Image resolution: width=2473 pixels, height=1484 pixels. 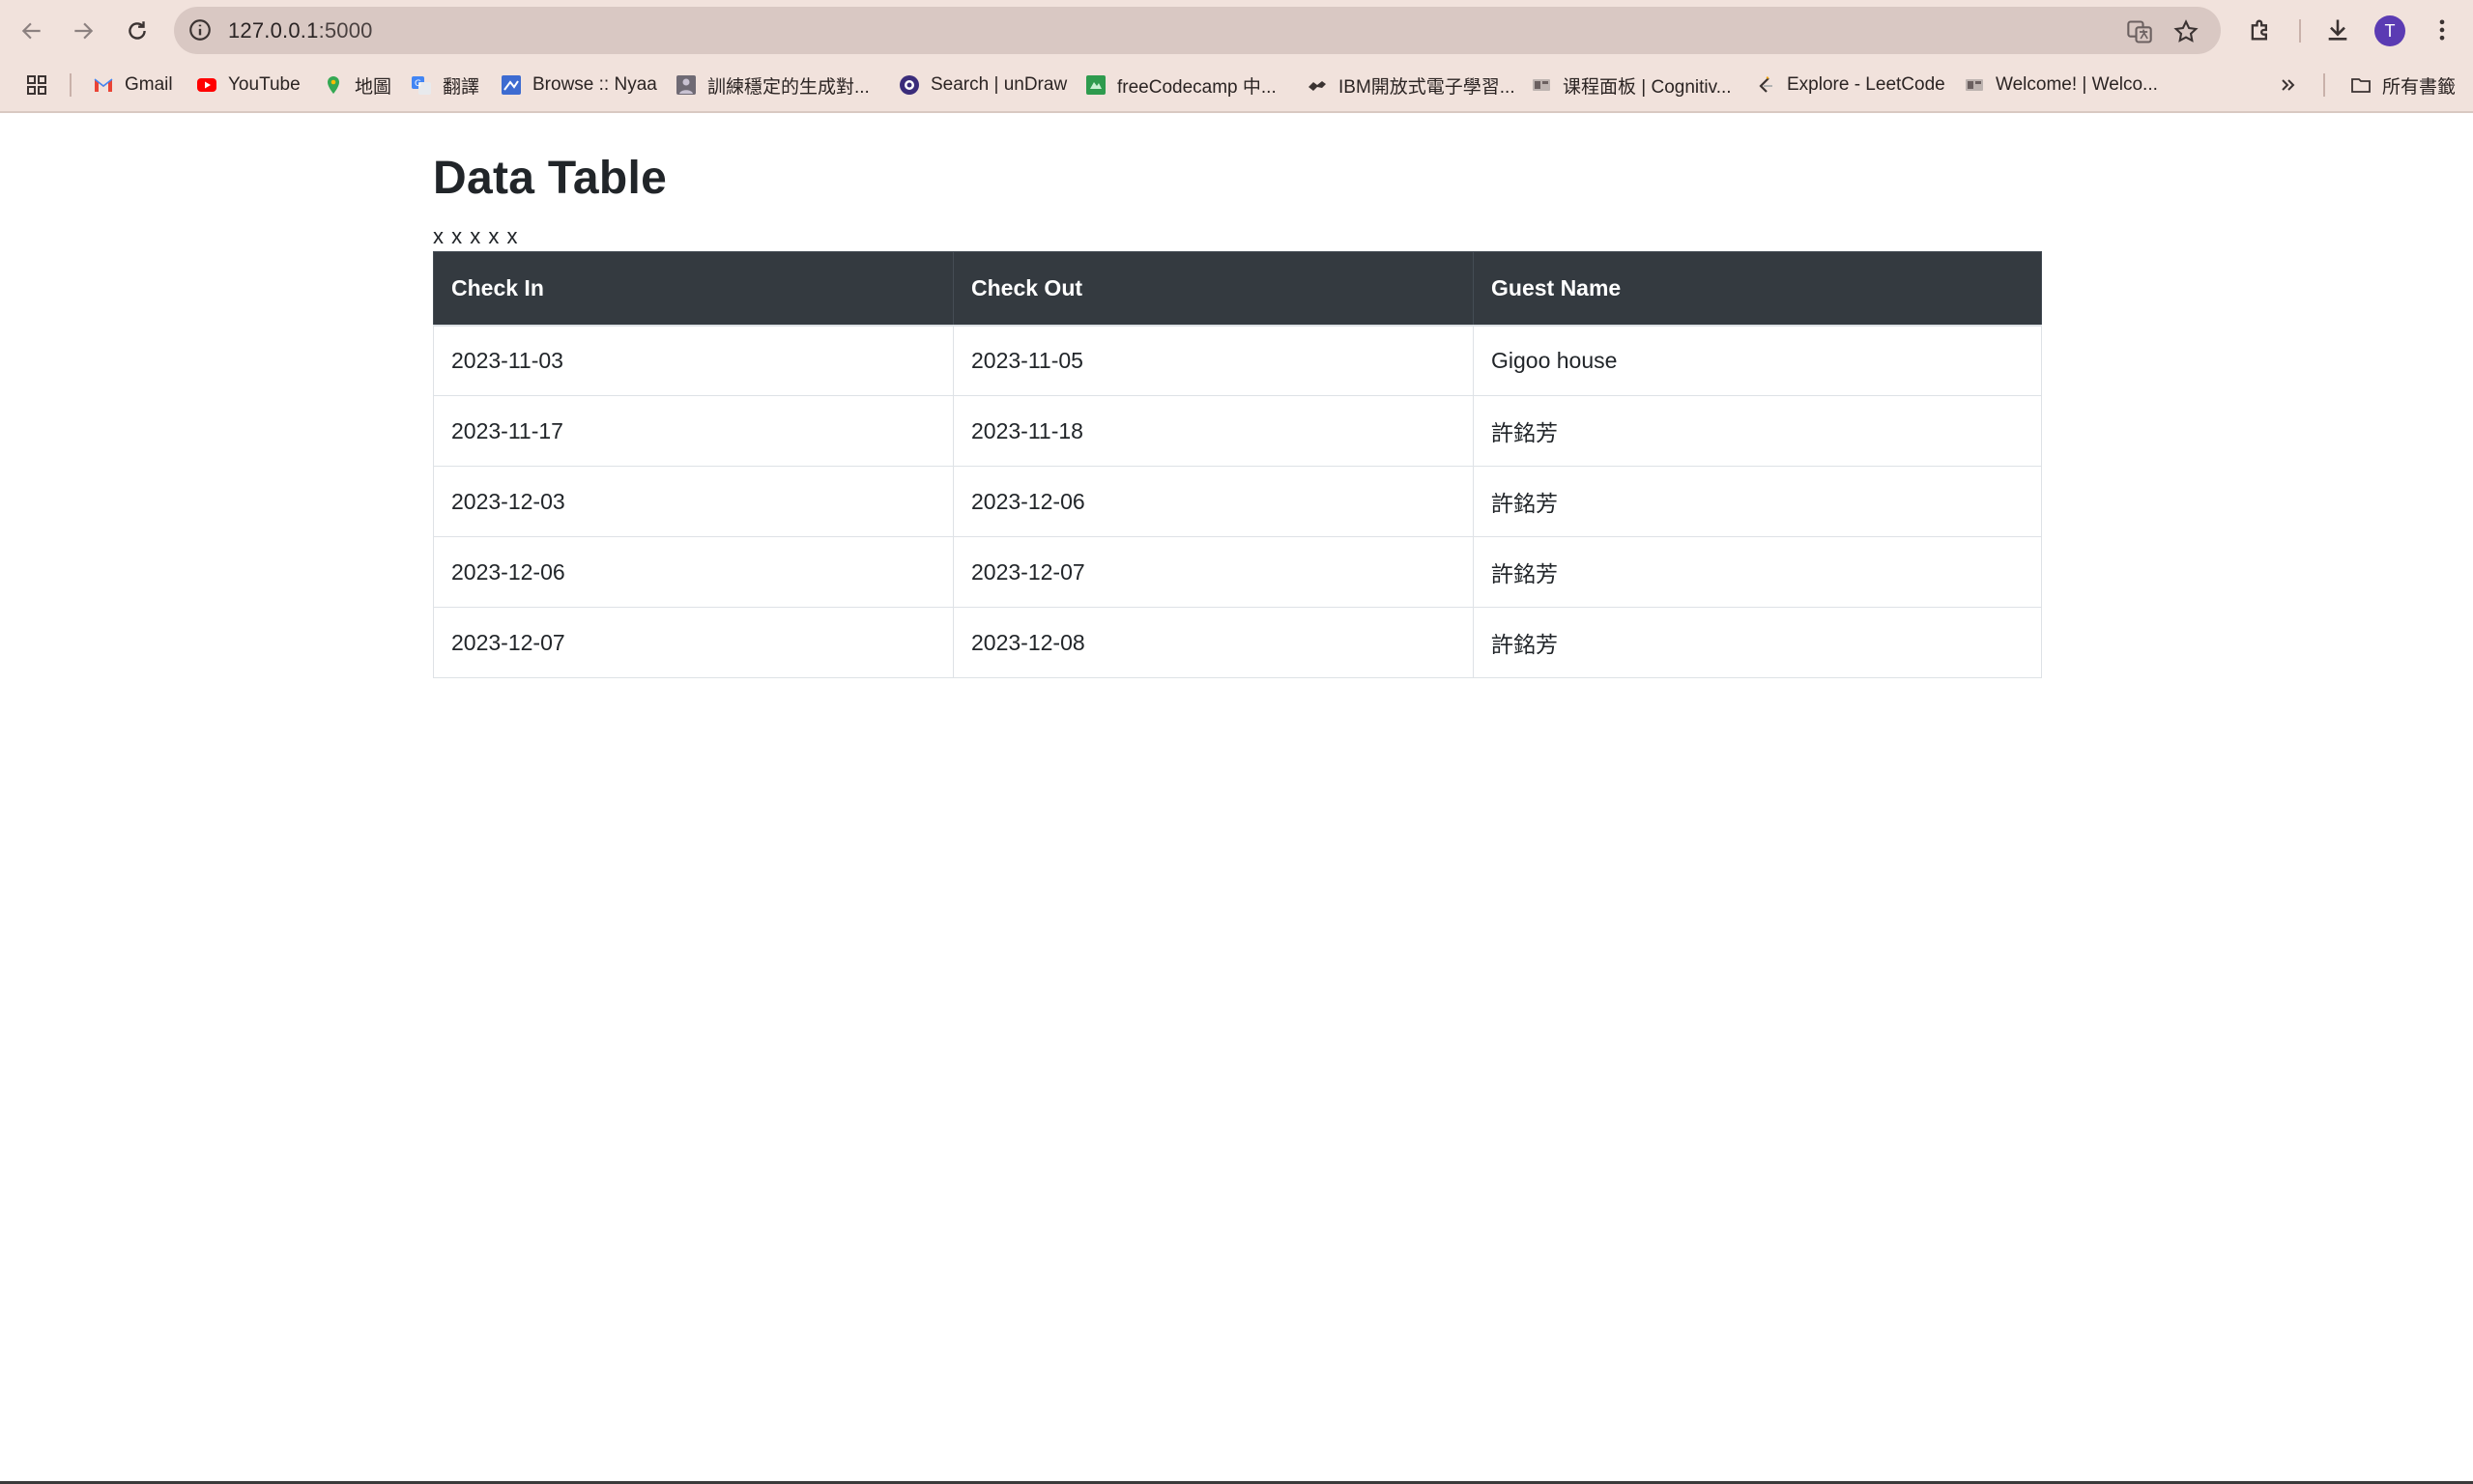 I want to click on bookmark-leetcode: Explore - LeetCode, so click(x=1850, y=85).